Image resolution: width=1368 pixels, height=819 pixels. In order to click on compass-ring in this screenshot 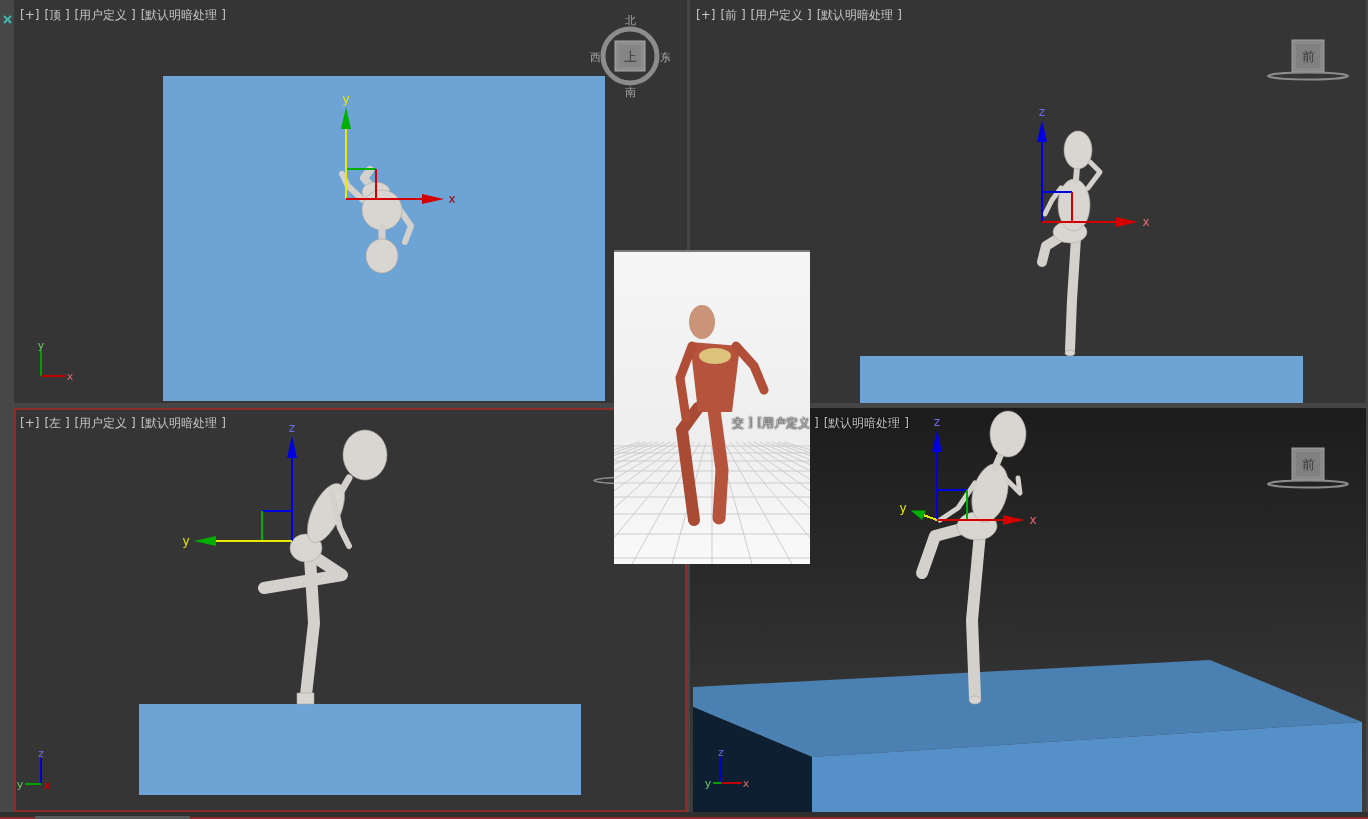, I will do `click(630, 56)`.